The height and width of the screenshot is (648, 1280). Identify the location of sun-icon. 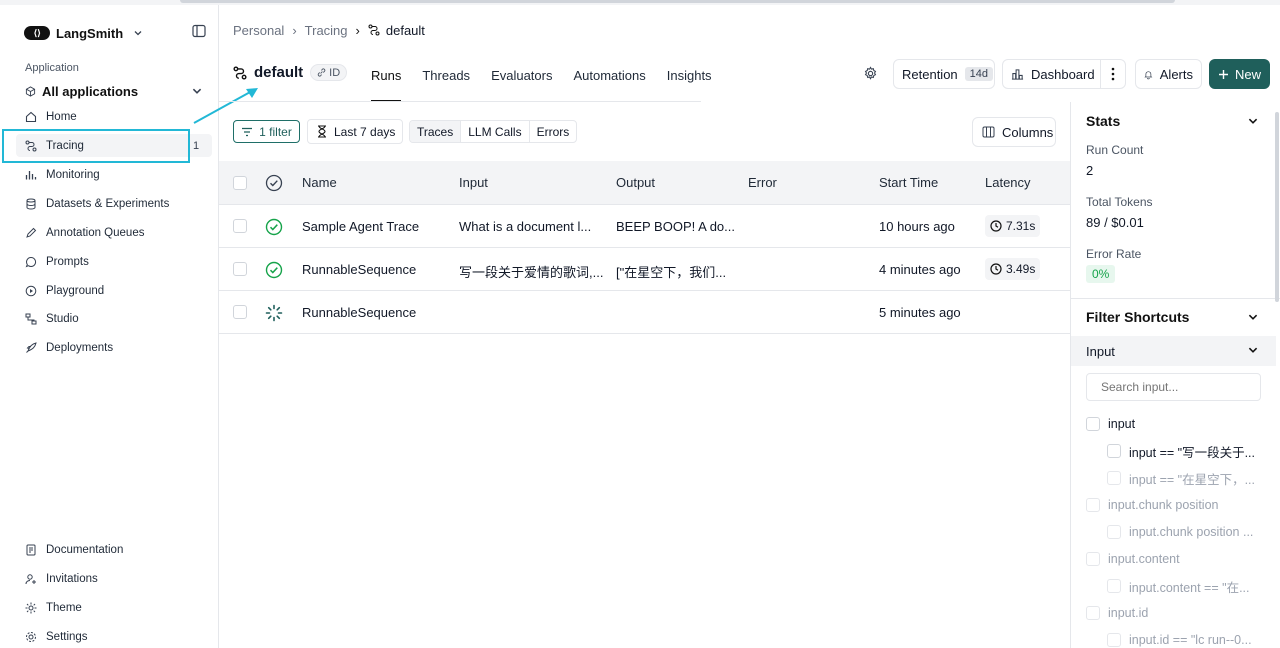
(31, 608).